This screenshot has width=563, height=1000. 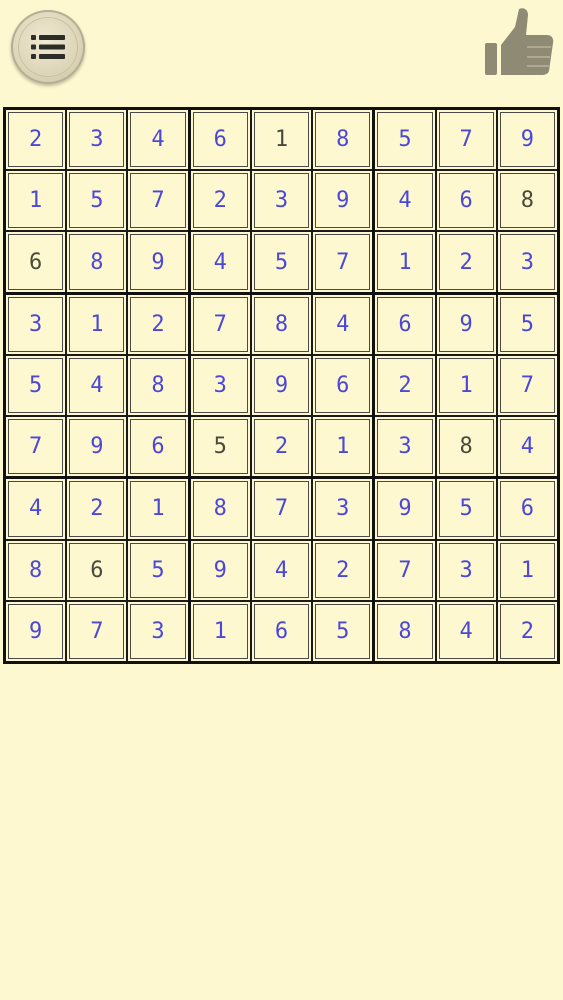 I want to click on sudoku-box: 784 396 521, so click(x=281, y=385).